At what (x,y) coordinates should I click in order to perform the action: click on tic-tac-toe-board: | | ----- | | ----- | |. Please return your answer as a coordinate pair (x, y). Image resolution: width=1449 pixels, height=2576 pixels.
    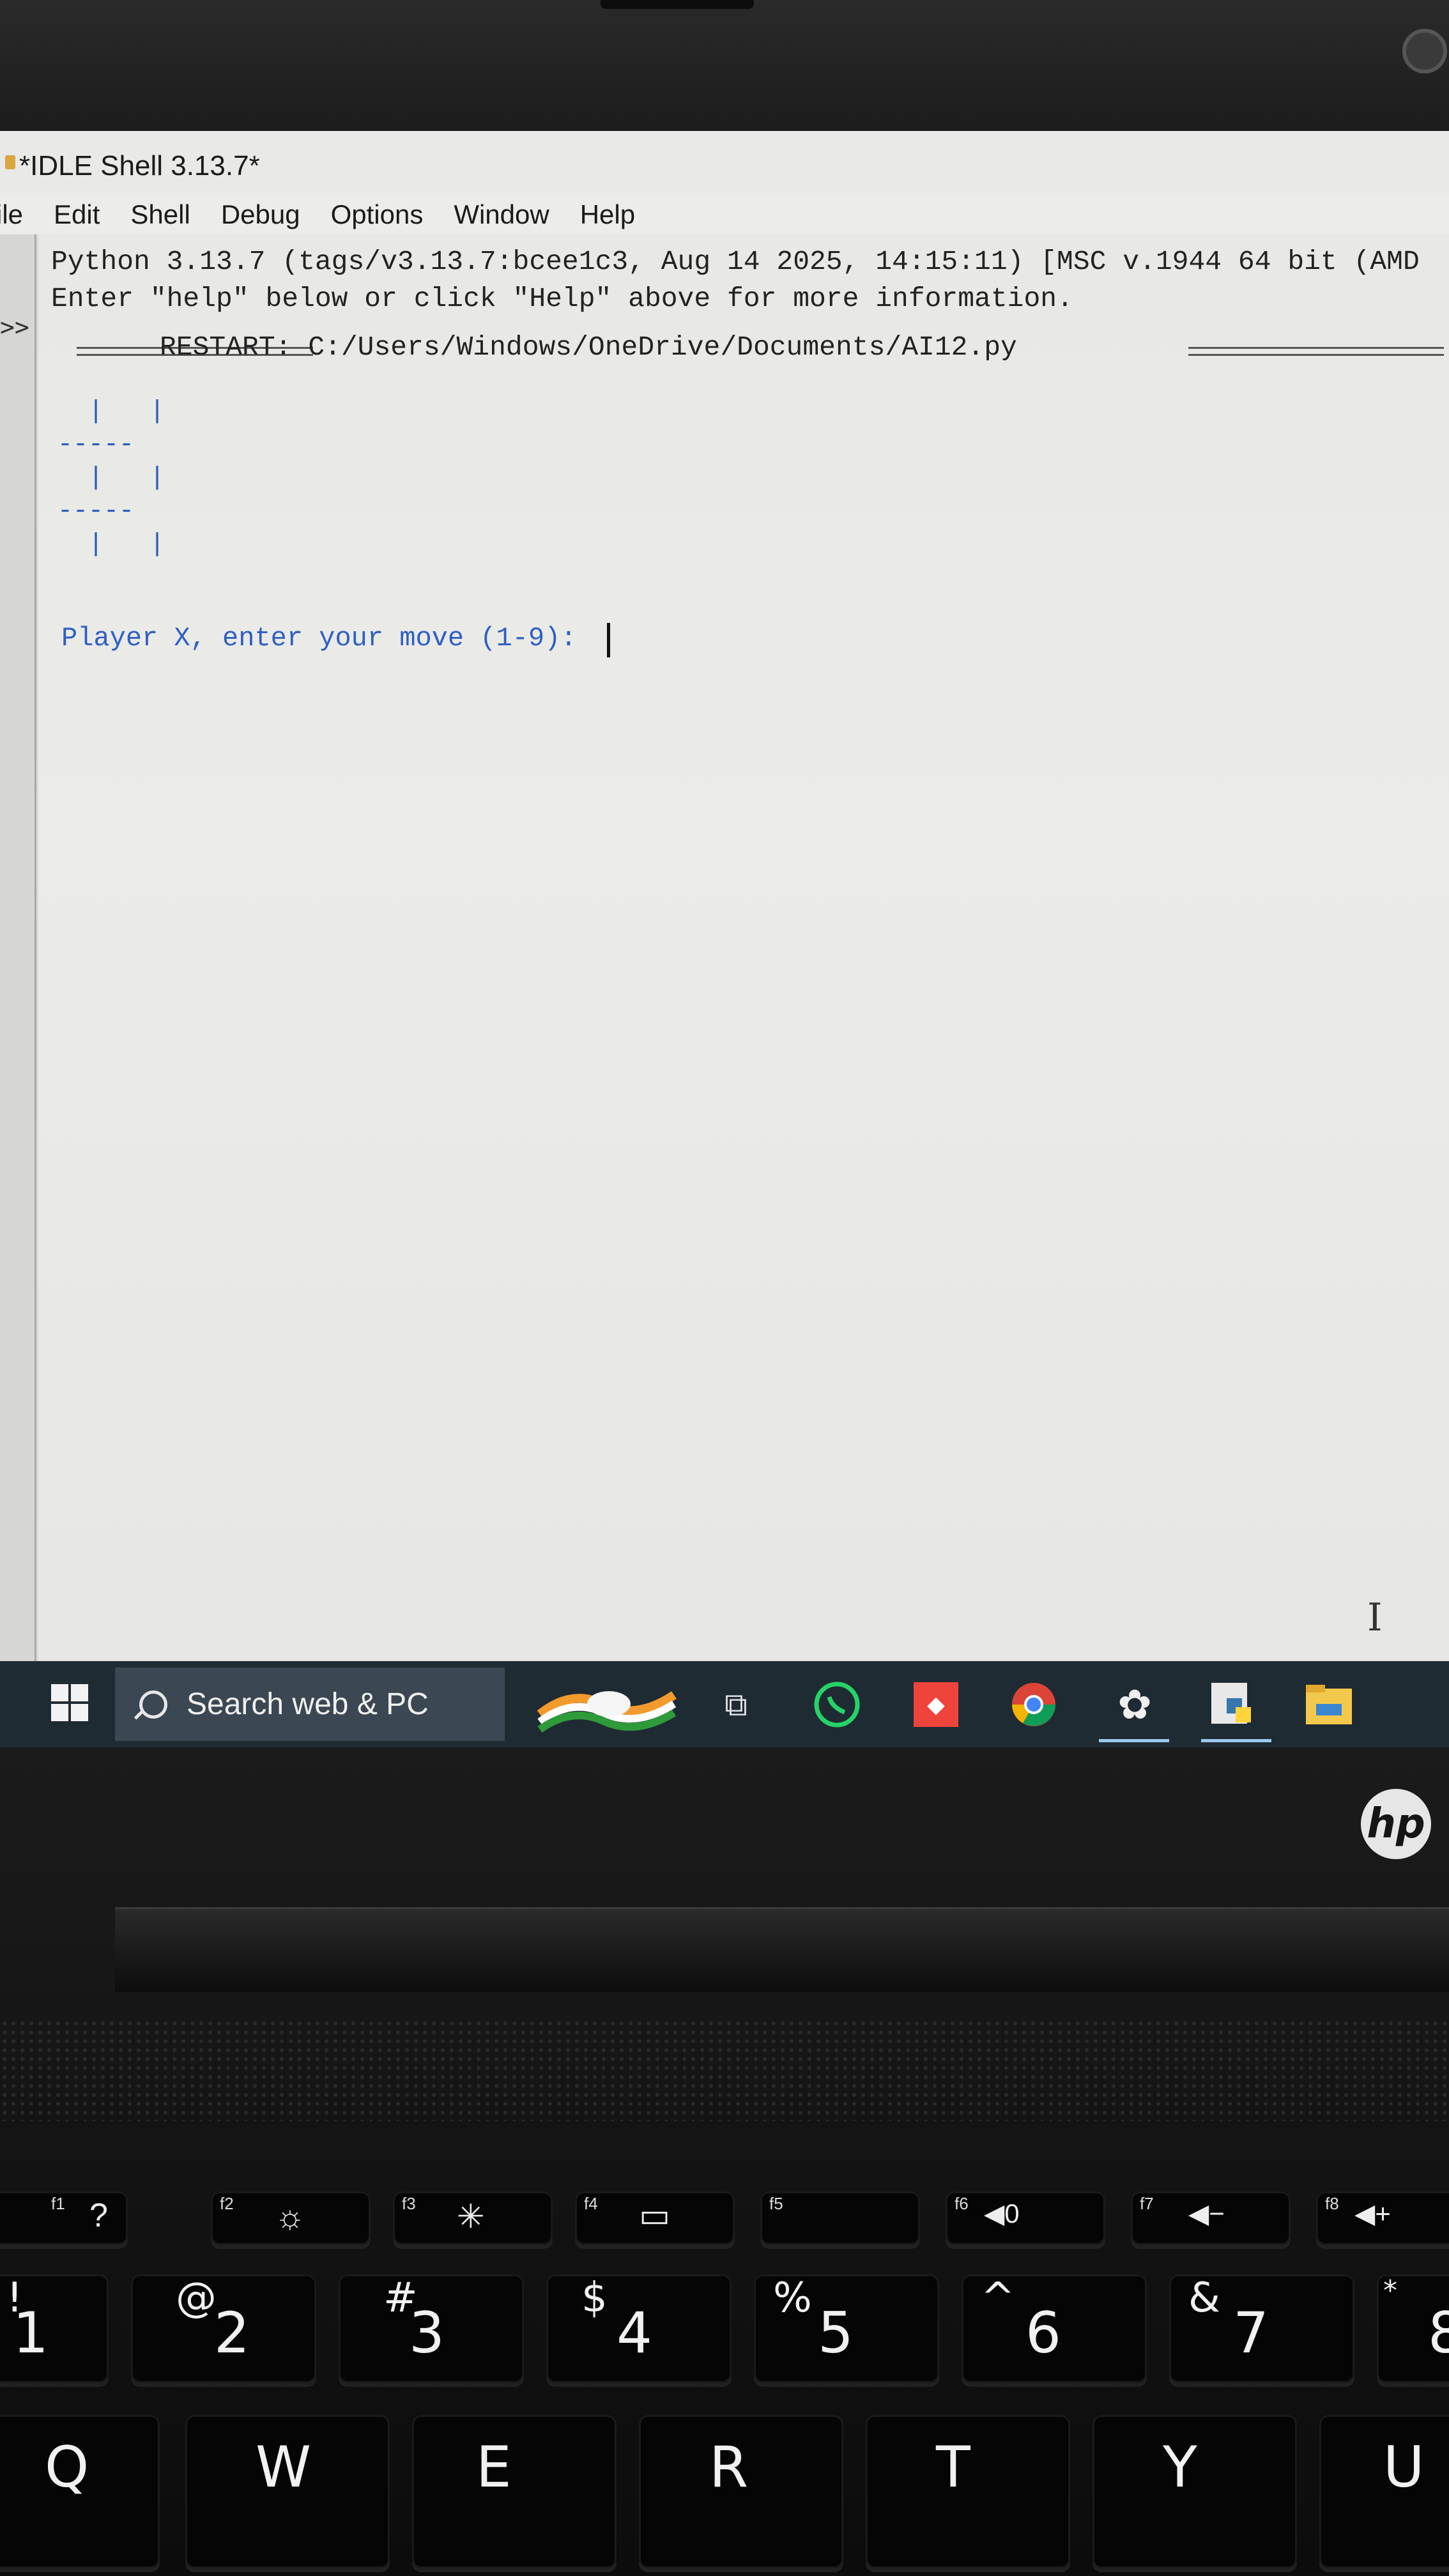
    Looking at the image, I should click on (111, 478).